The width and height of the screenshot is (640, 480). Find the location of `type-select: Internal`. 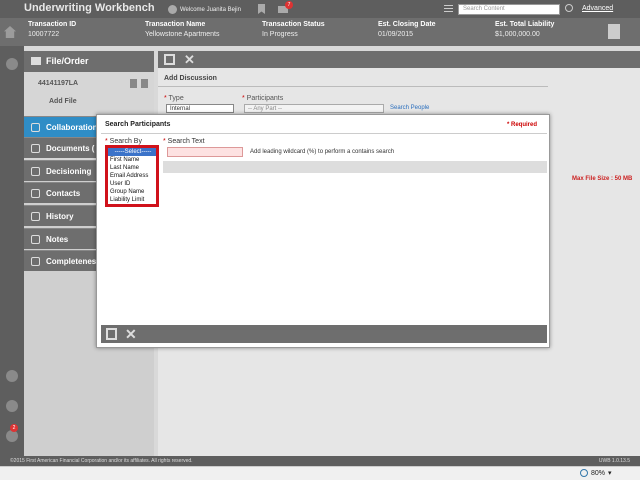

type-select: Internal is located at coordinates (200, 108).